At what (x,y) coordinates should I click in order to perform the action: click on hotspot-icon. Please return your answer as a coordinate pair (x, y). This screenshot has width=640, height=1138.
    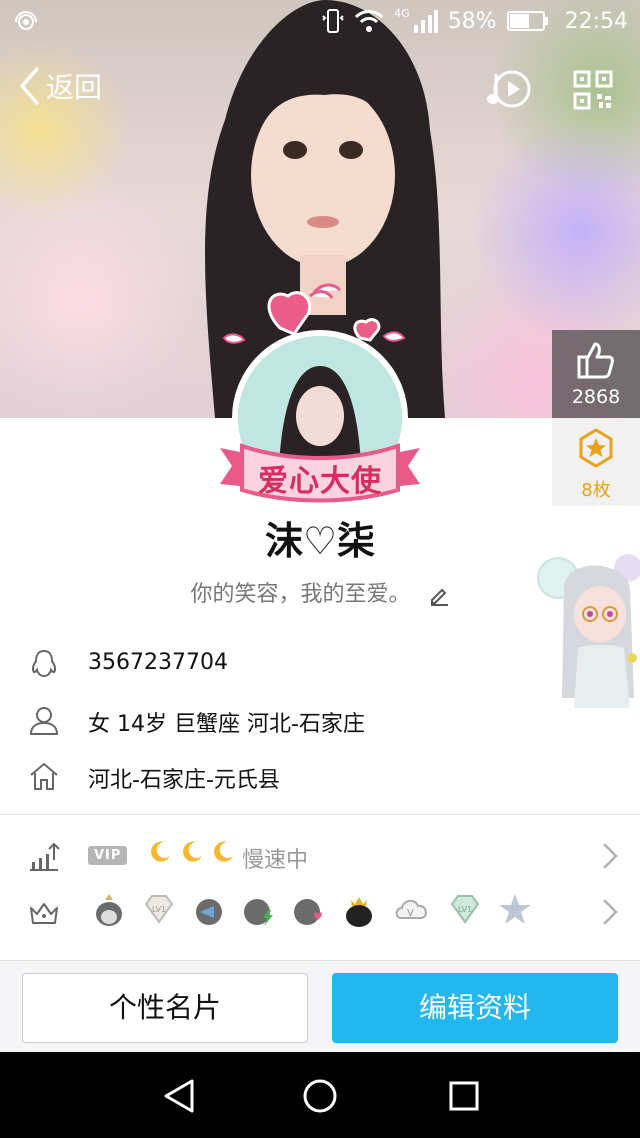
    Looking at the image, I should click on (26, 20).